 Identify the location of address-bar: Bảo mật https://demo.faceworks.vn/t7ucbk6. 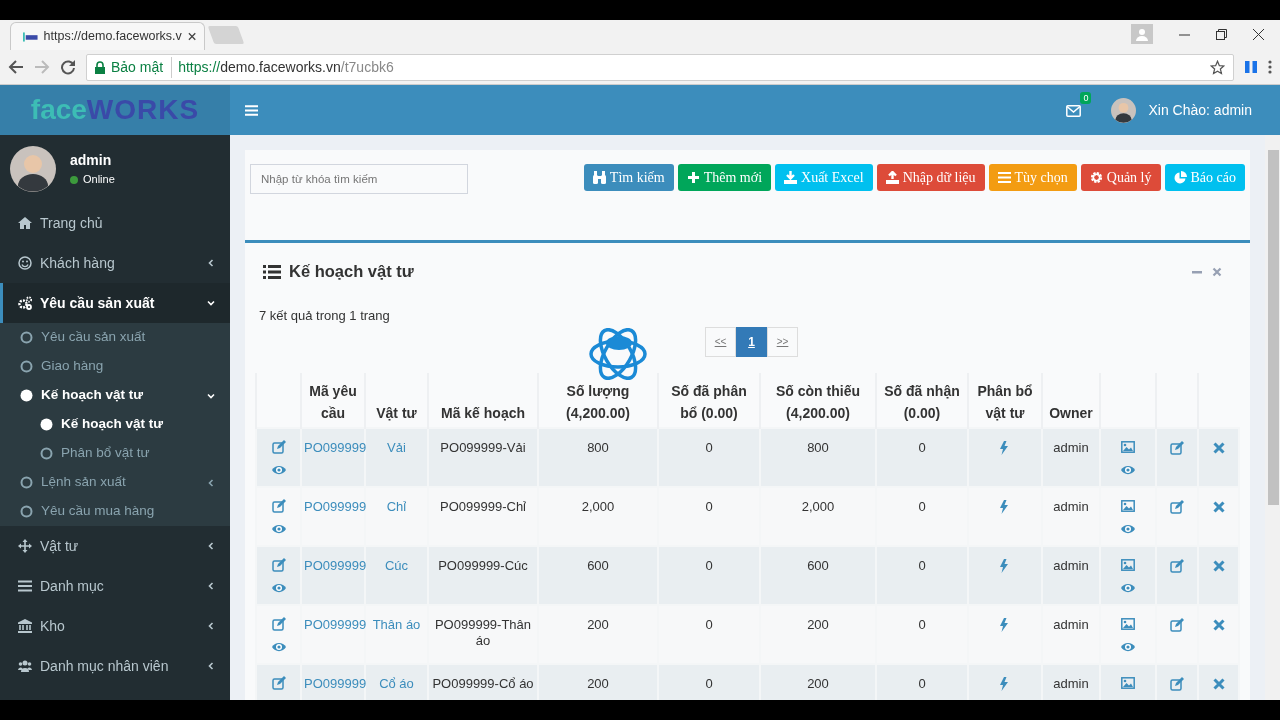
(660, 67).